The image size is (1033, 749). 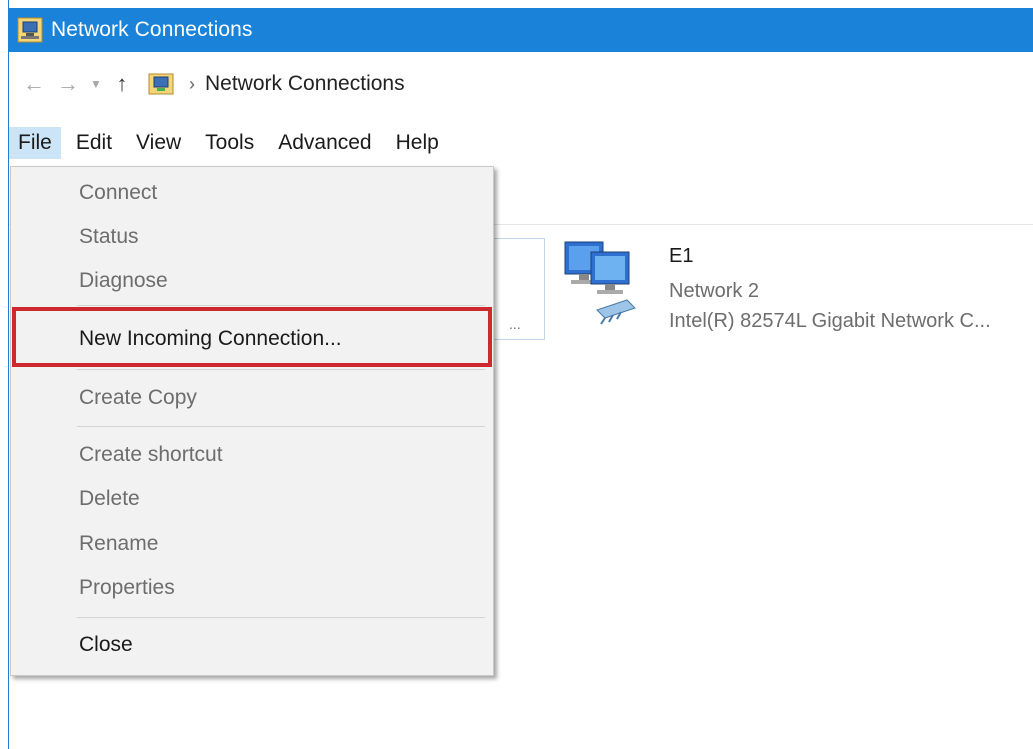 What do you see at coordinates (35, 143) in the screenshot?
I see `menu-file: File` at bounding box center [35, 143].